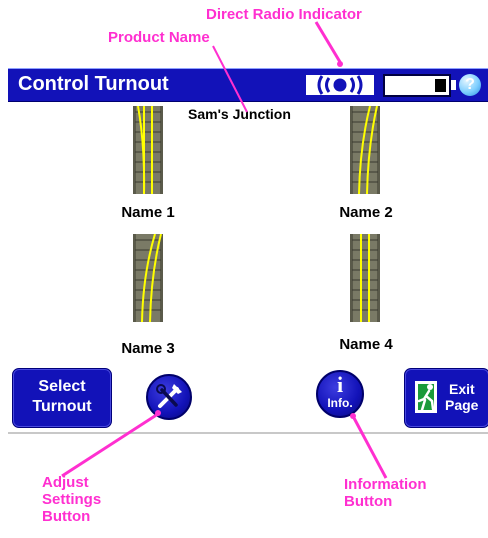 Image resolution: width=488 pixels, height=538 pixels. I want to click on callout-information-button: Information Button, so click(385, 493).